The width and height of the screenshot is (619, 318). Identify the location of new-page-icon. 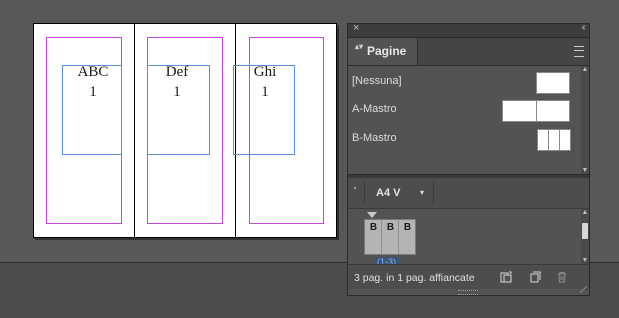
(535, 277).